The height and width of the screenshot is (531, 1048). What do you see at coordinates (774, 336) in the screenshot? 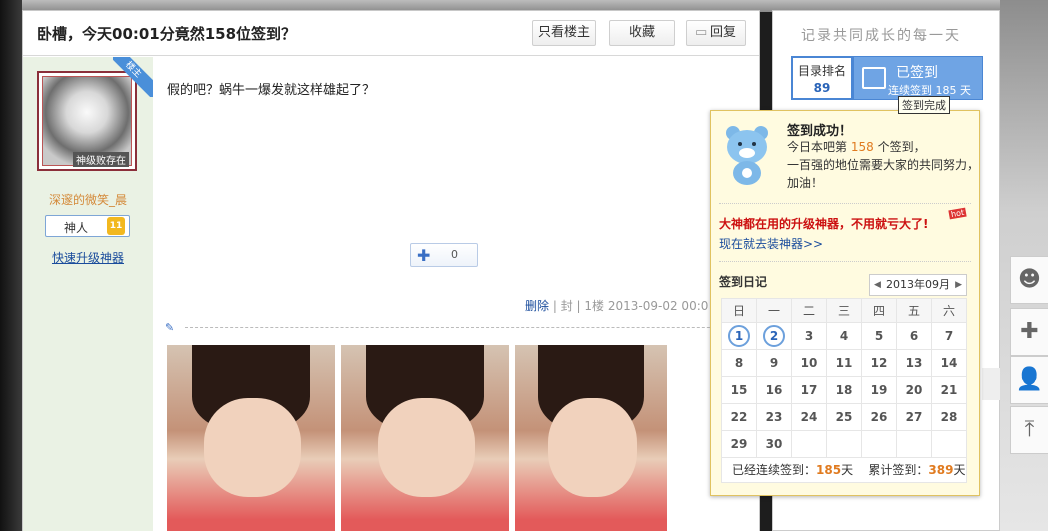
I see `calendar-day: 2` at bounding box center [774, 336].